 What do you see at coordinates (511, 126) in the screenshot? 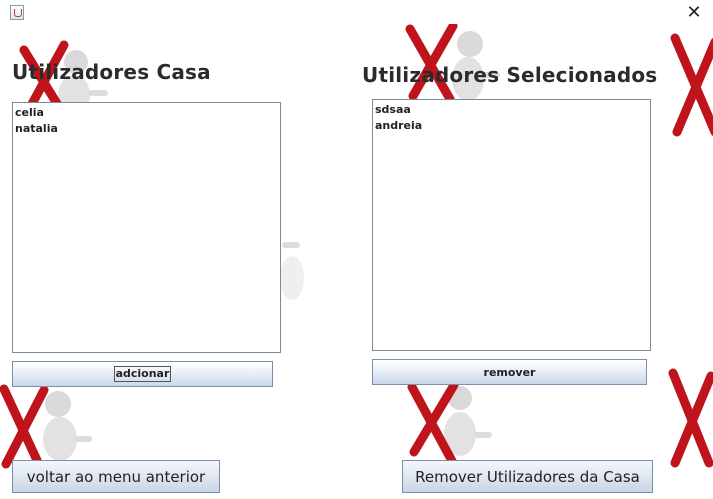
I see `list-item: andreia` at bounding box center [511, 126].